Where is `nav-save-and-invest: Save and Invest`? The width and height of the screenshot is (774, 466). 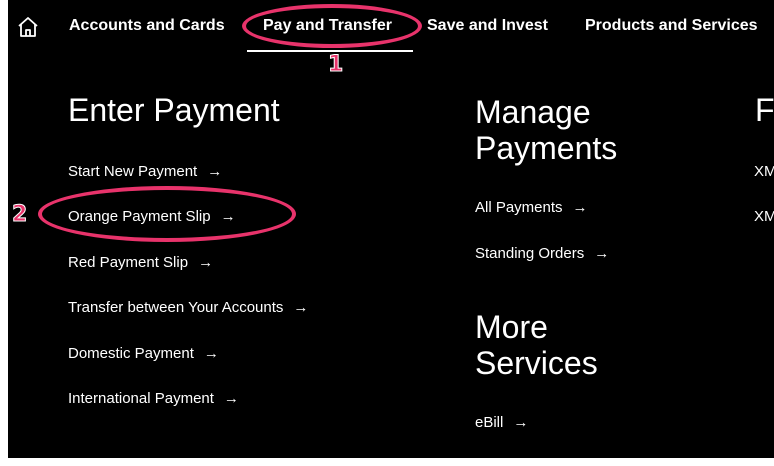
nav-save-and-invest: Save and Invest is located at coordinates (487, 26).